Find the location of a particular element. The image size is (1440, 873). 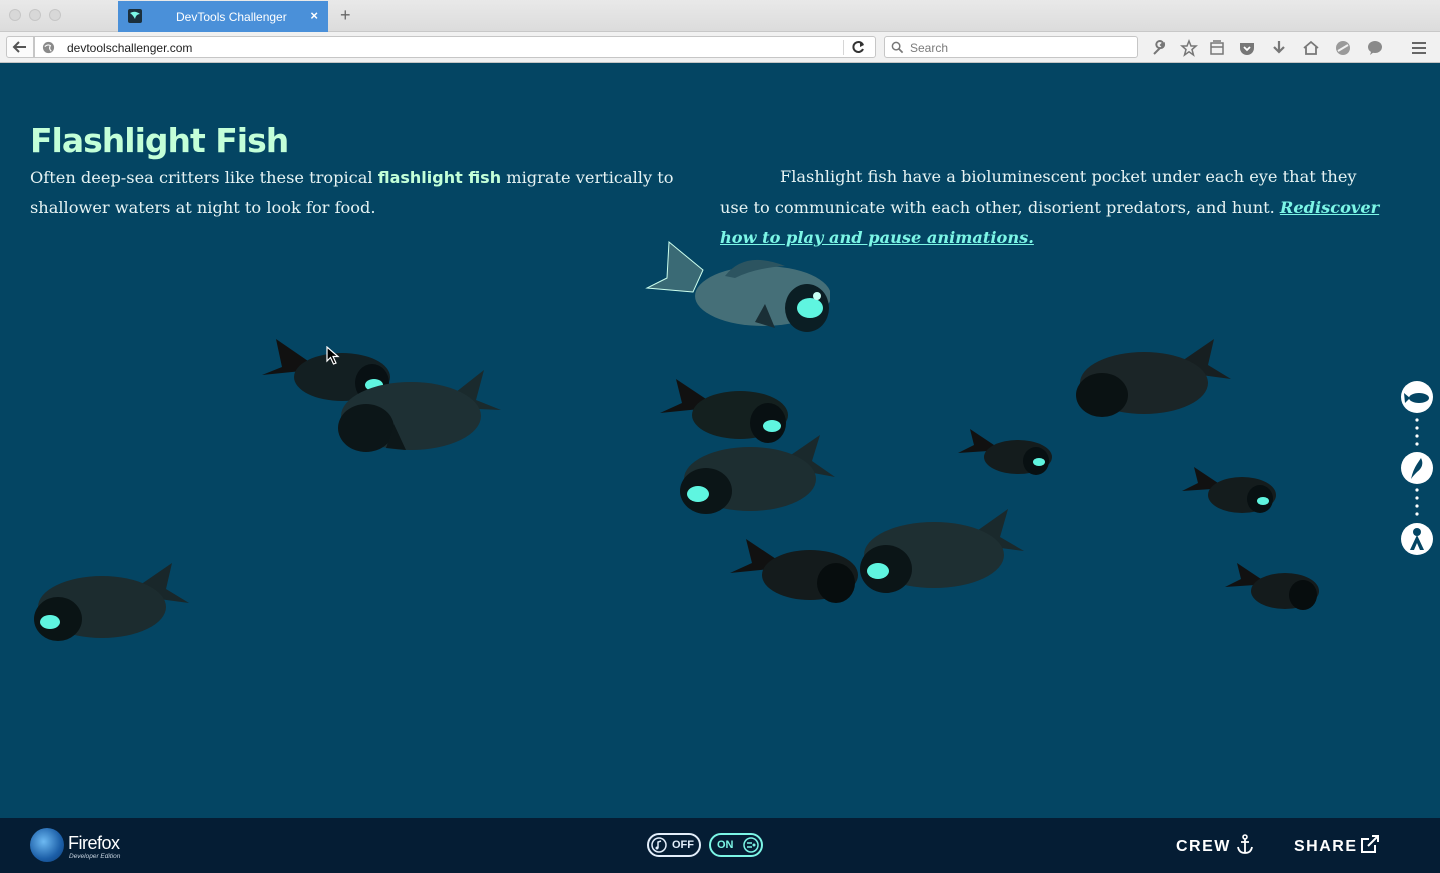

firefox-logo is located at coordinates (47, 845).